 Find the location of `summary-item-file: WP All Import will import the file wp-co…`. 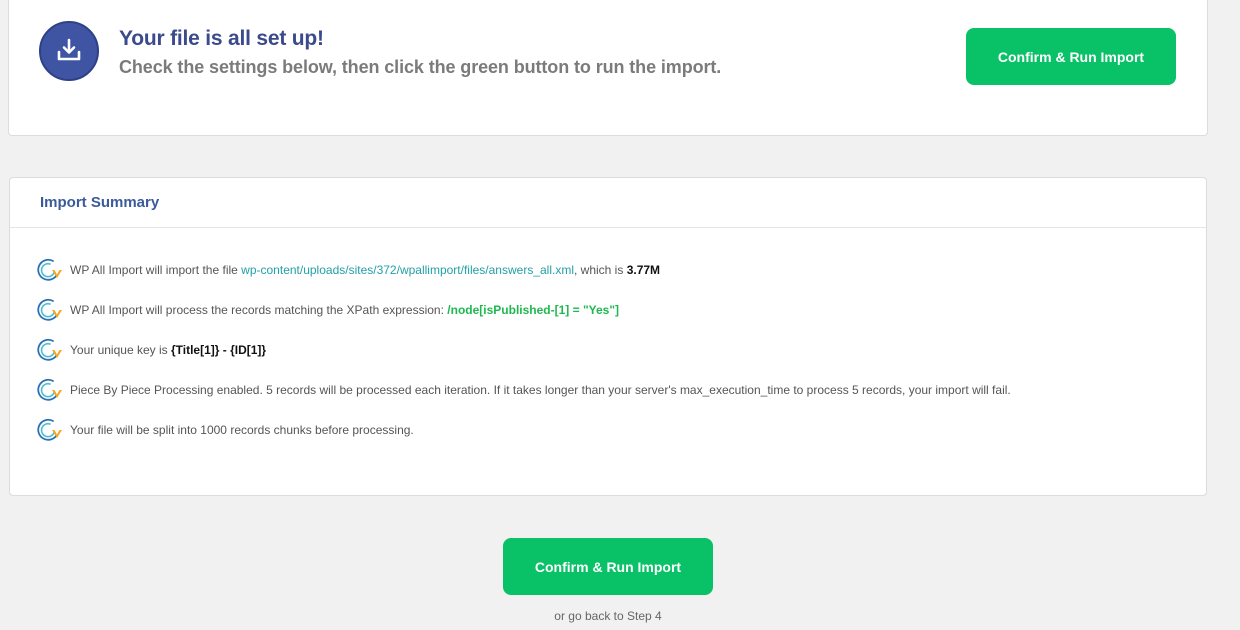

summary-item-file: WP All Import will import the file wp-co… is located at coordinates (522, 270).